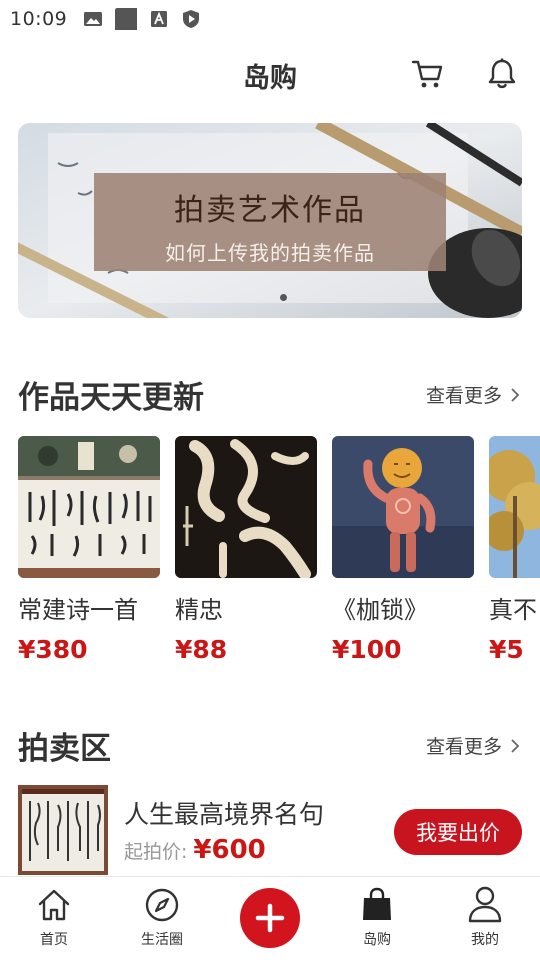 This screenshot has height=960, width=540. I want to click on tab-life-circle: 生活圈, so click(162, 918).